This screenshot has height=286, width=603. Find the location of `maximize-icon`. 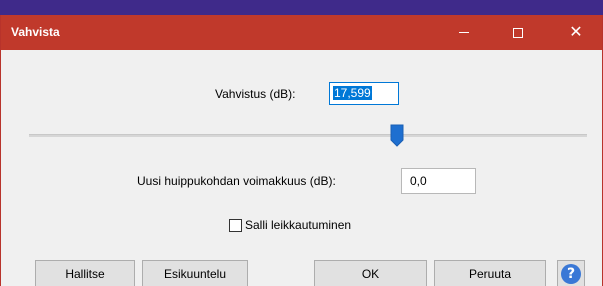

maximize-icon is located at coordinates (518, 32).